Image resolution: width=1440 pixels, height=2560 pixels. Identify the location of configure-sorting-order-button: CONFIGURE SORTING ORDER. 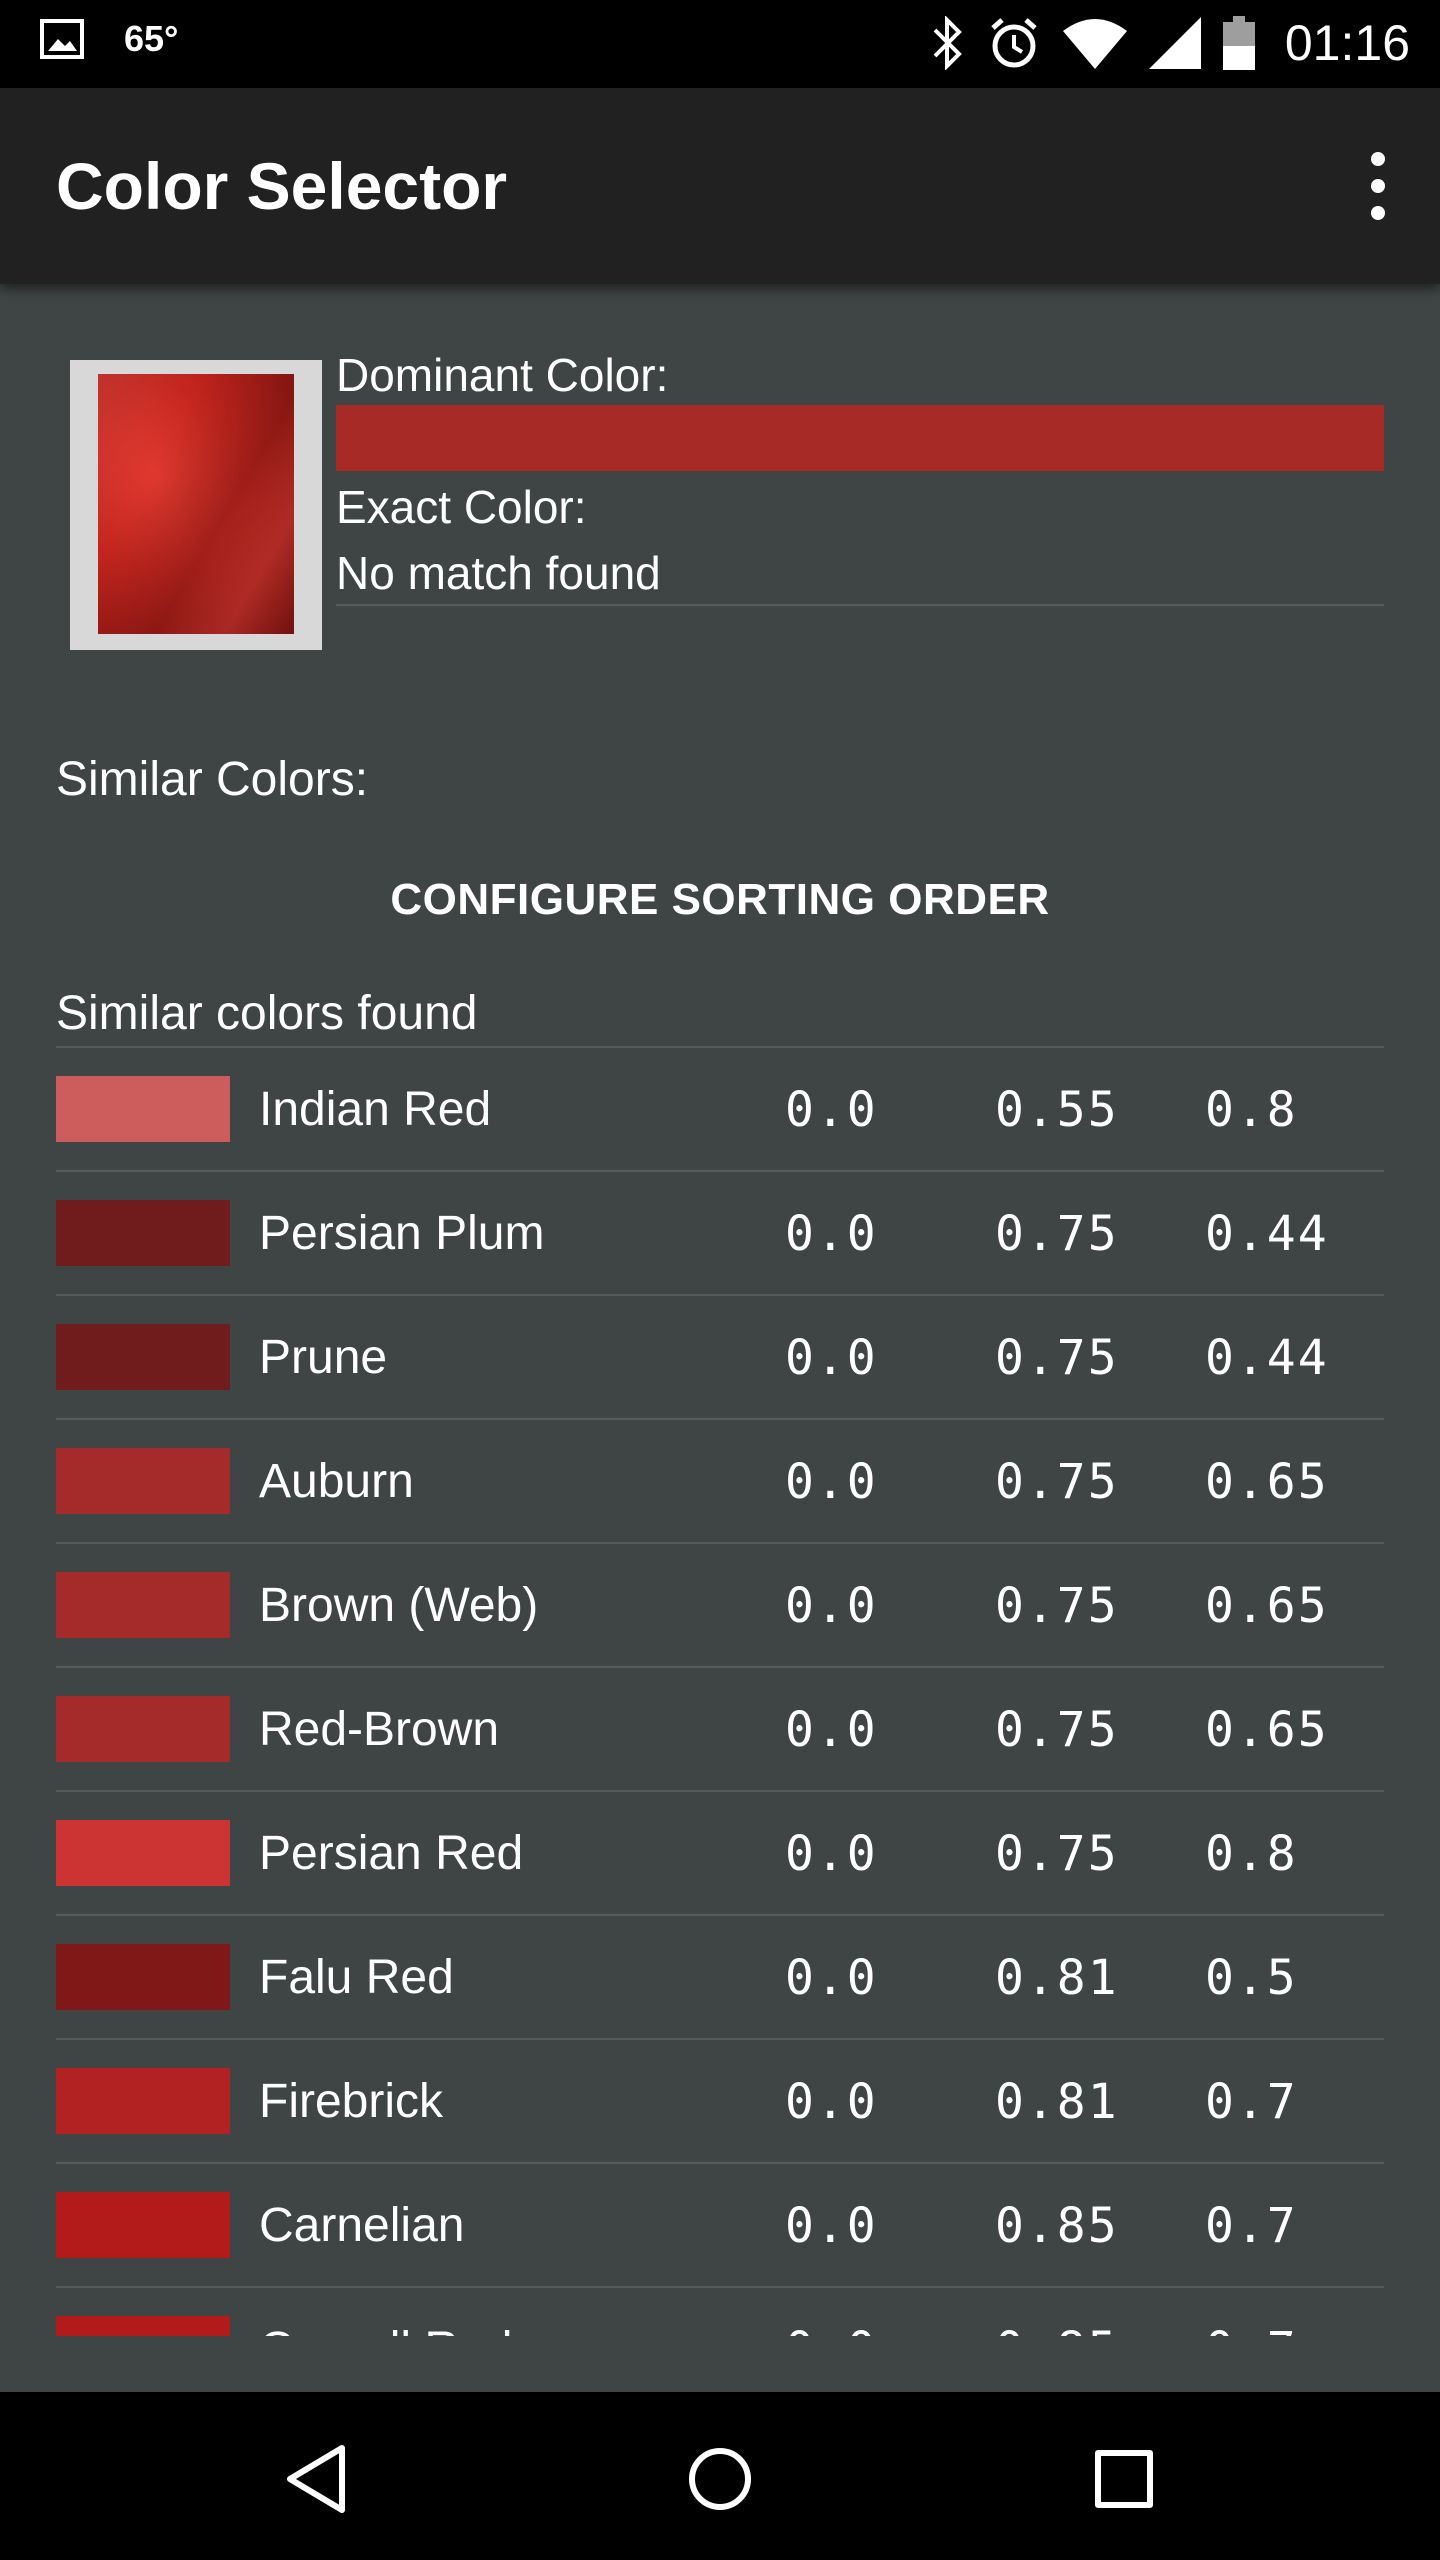
(720, 900).